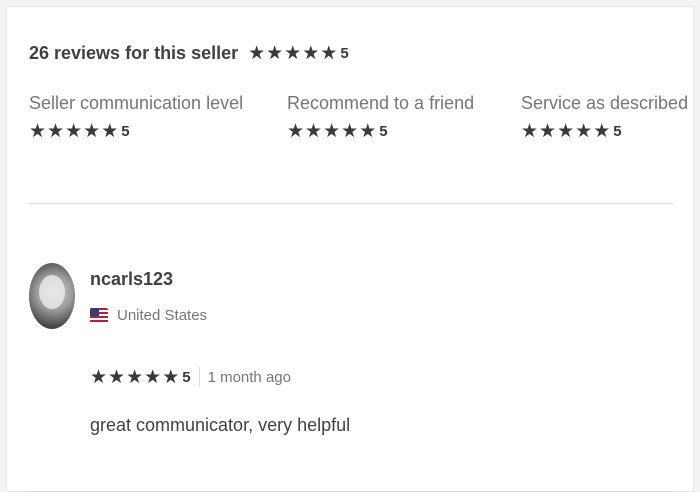 The height and width of the screenshot is (492, 700). I want to click on review-time-ago: 1 month ago, so click(249, 377).